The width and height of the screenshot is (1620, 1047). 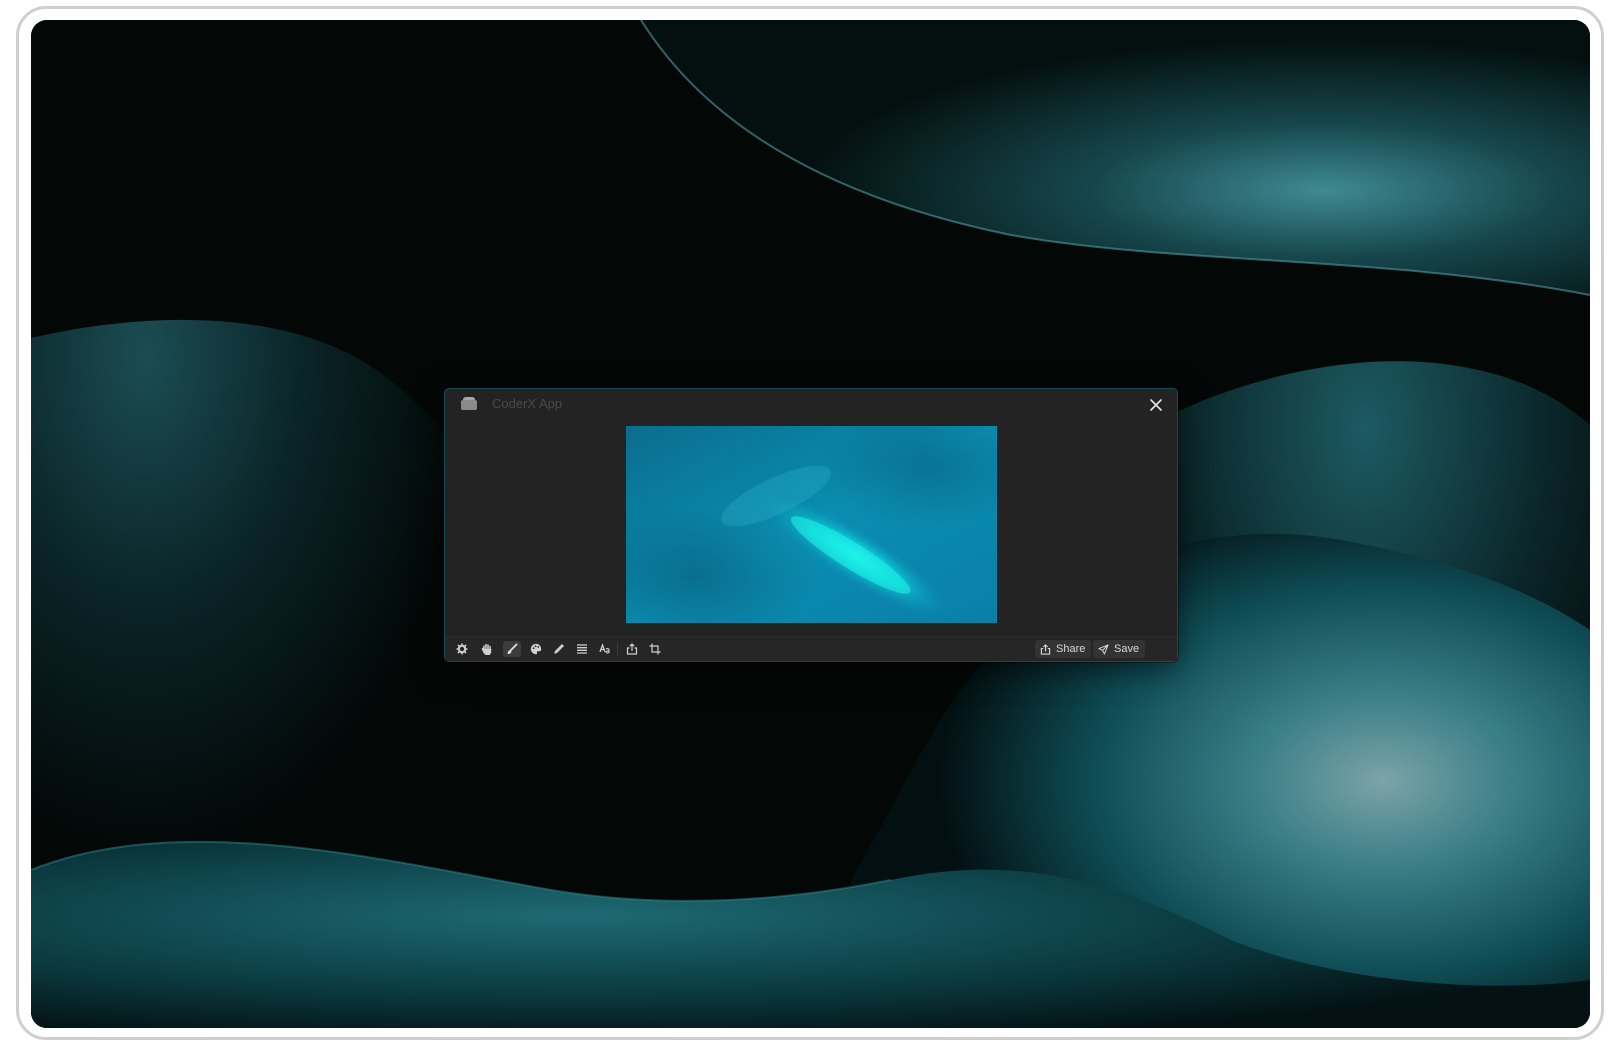 I want to click on brush-tool, so click(x=512, y=649).